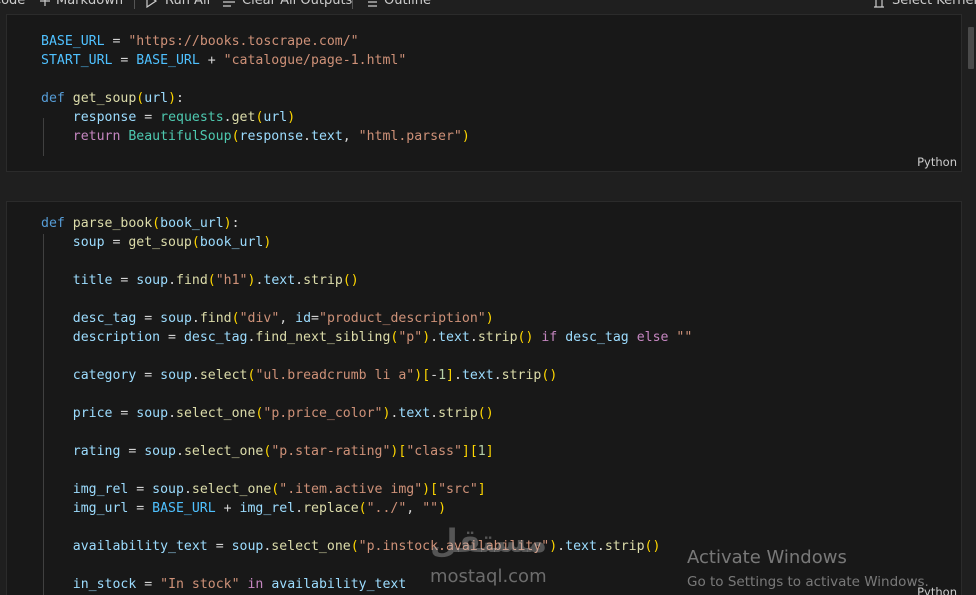 The height and width of the screenshot is (595, 976). Describe the element at coordinates (434, 451) in the screenshot. I see `code-token: "class"` at that location.